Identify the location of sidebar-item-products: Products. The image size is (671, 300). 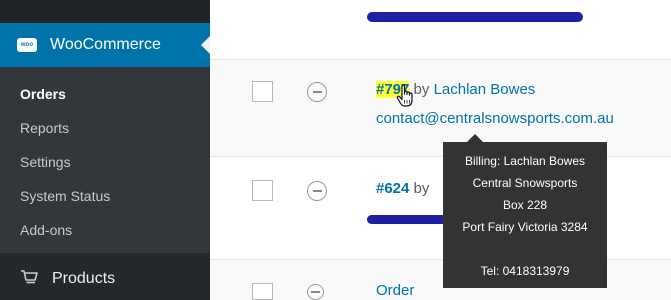
(105, 279).